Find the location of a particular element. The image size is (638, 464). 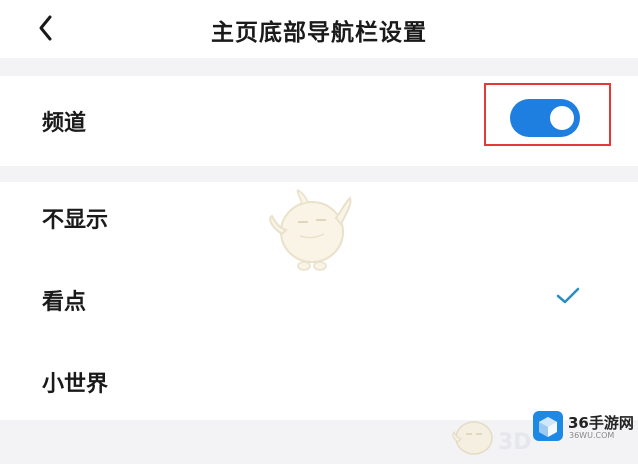

option-label: 不显示 is located at coordinates (75, 220).